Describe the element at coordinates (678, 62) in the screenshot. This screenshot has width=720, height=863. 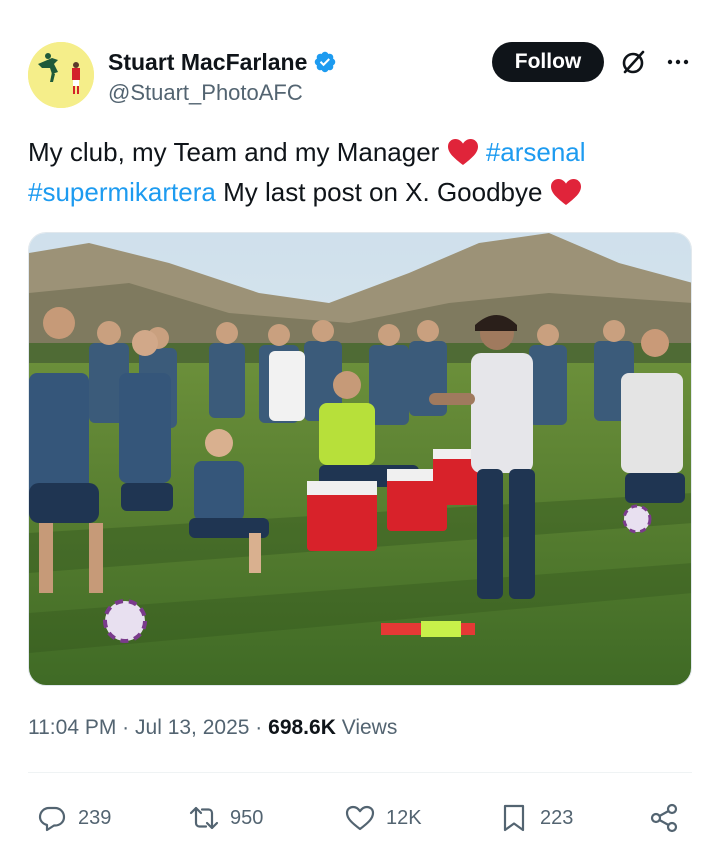
I see `more-dots-icon` at that location.